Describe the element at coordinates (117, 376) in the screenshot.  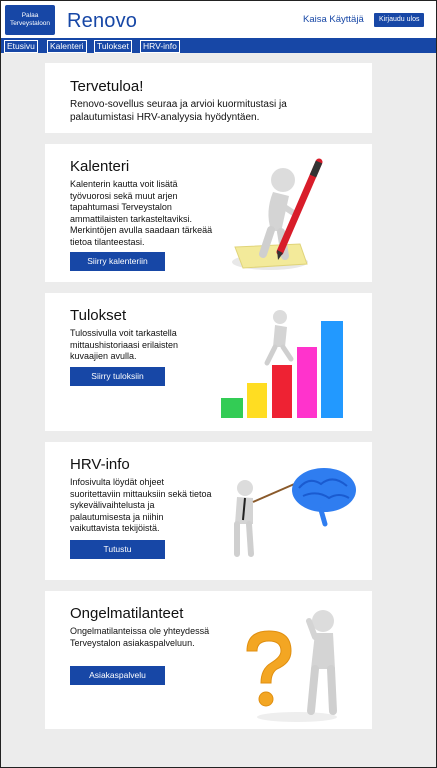
I see `go-to-results-button: Siirry tuloksiin` at that location.